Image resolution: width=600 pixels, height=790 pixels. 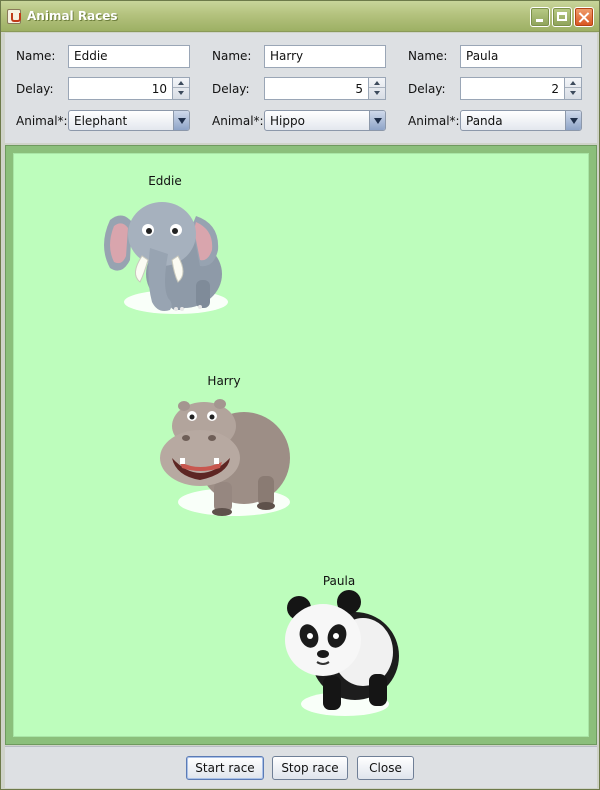 I want to click on animal-value: Panda, so click(x=484, y=121).